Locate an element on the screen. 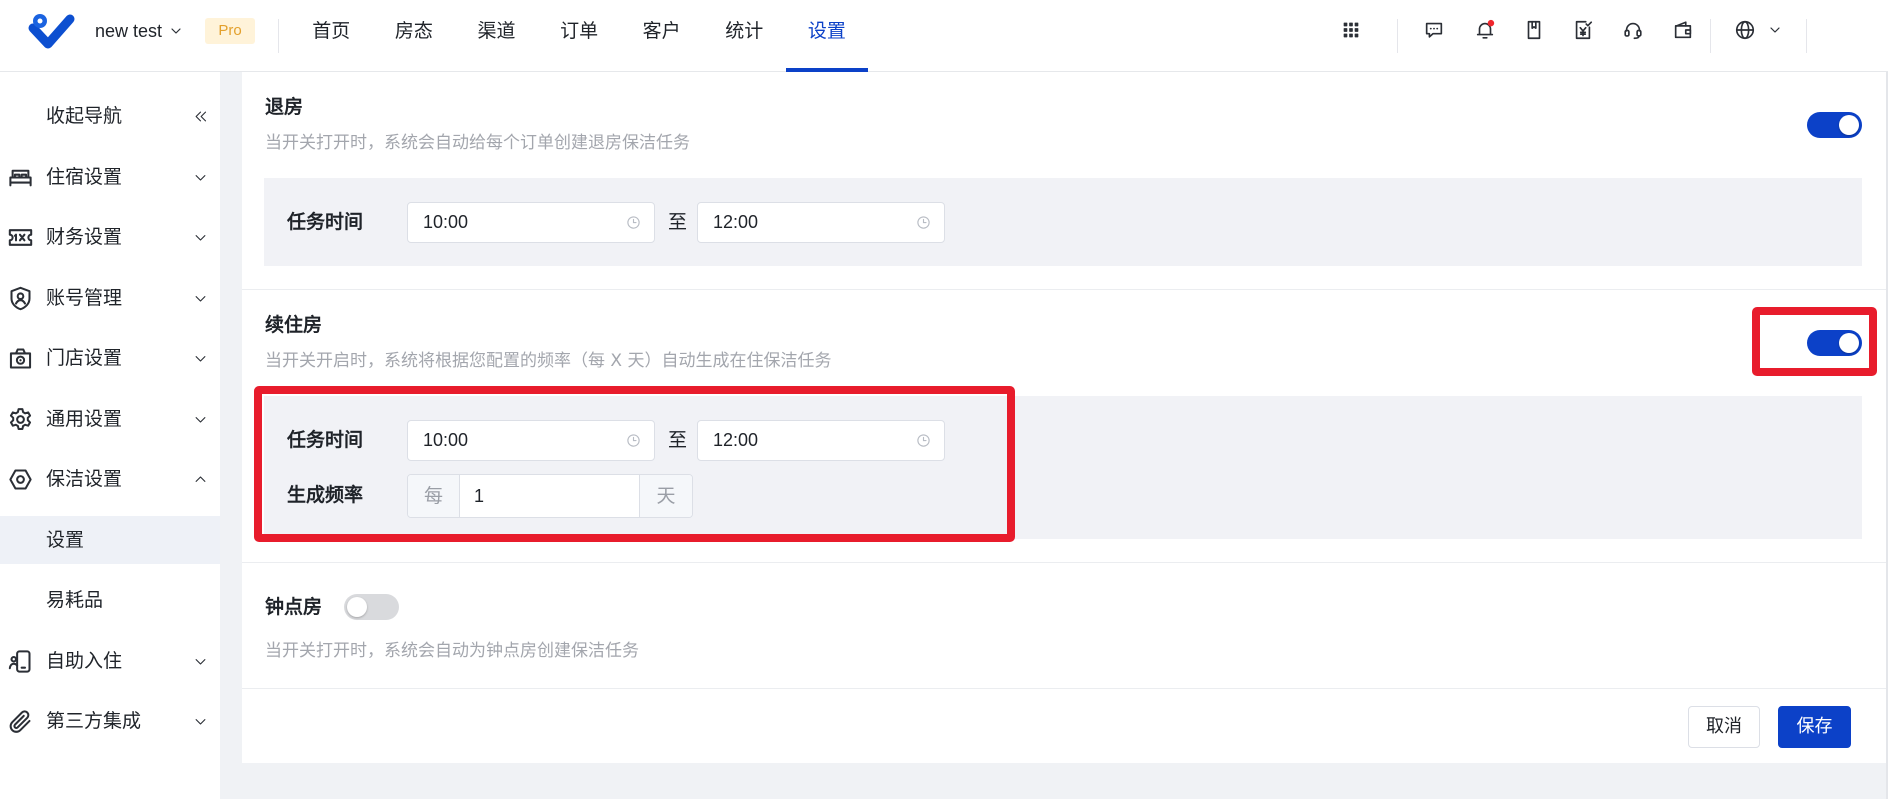  cleaning-icon is located at coordinates (20, 479).